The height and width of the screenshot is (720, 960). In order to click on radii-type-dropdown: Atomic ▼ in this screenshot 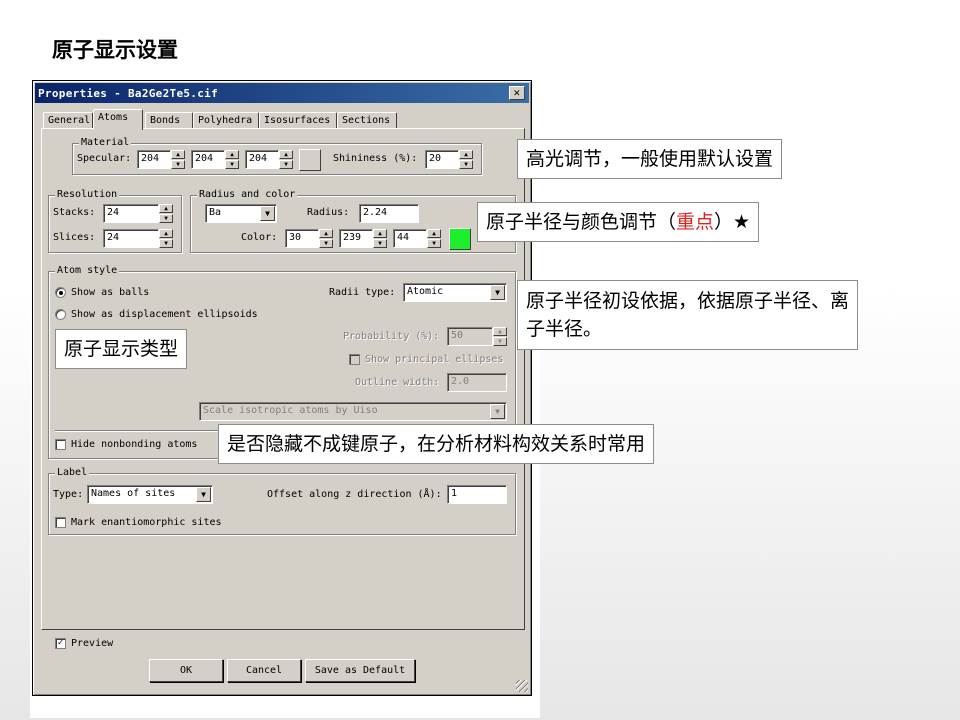, I will do `click(455, 292)`.